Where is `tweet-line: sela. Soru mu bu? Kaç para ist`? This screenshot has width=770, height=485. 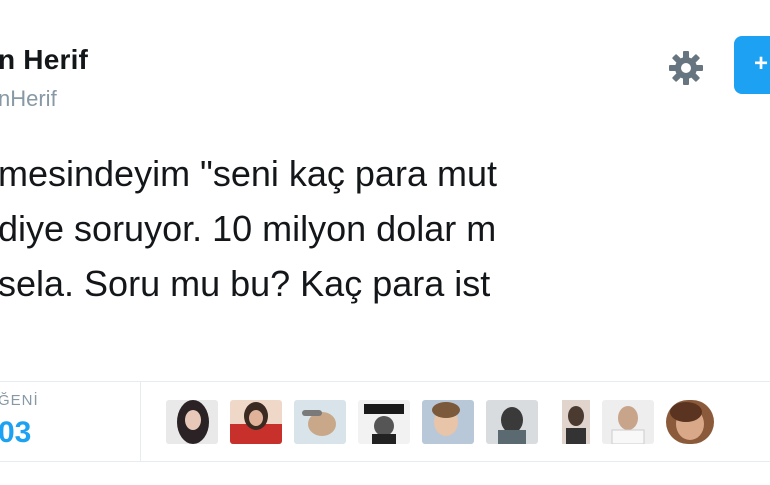 tweet-line: sela. Soru mu bu? Kaç para ist is located at coordinates (245, 283).